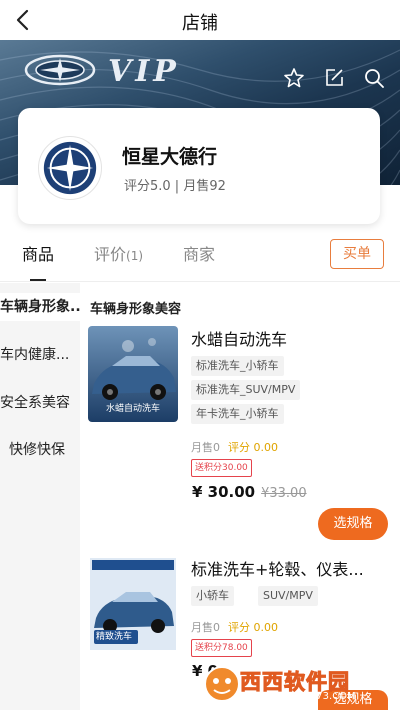 The width and height of the screenshot is (400, 710). I want to click on section-title: 车辆身形象美容, so click(136, 309).